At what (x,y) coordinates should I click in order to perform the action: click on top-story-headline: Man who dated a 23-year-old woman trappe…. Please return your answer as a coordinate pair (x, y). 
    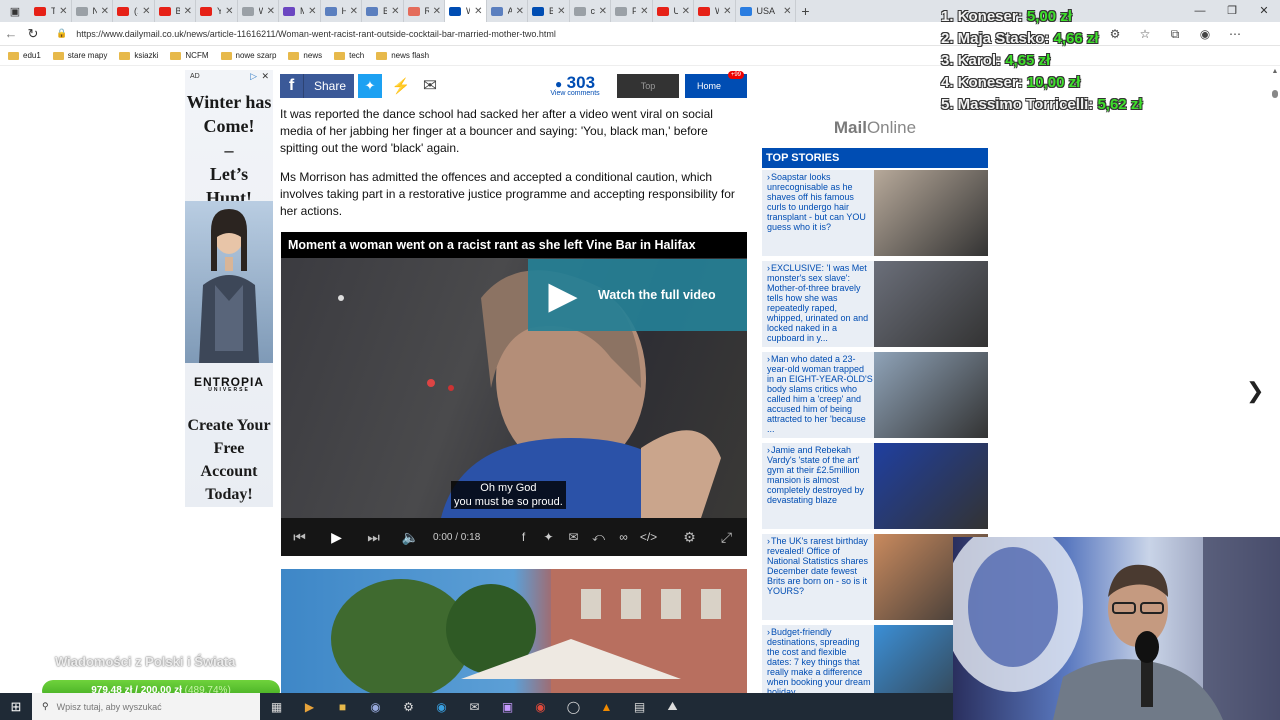
    Looking at the image, I should click on (820, 394).